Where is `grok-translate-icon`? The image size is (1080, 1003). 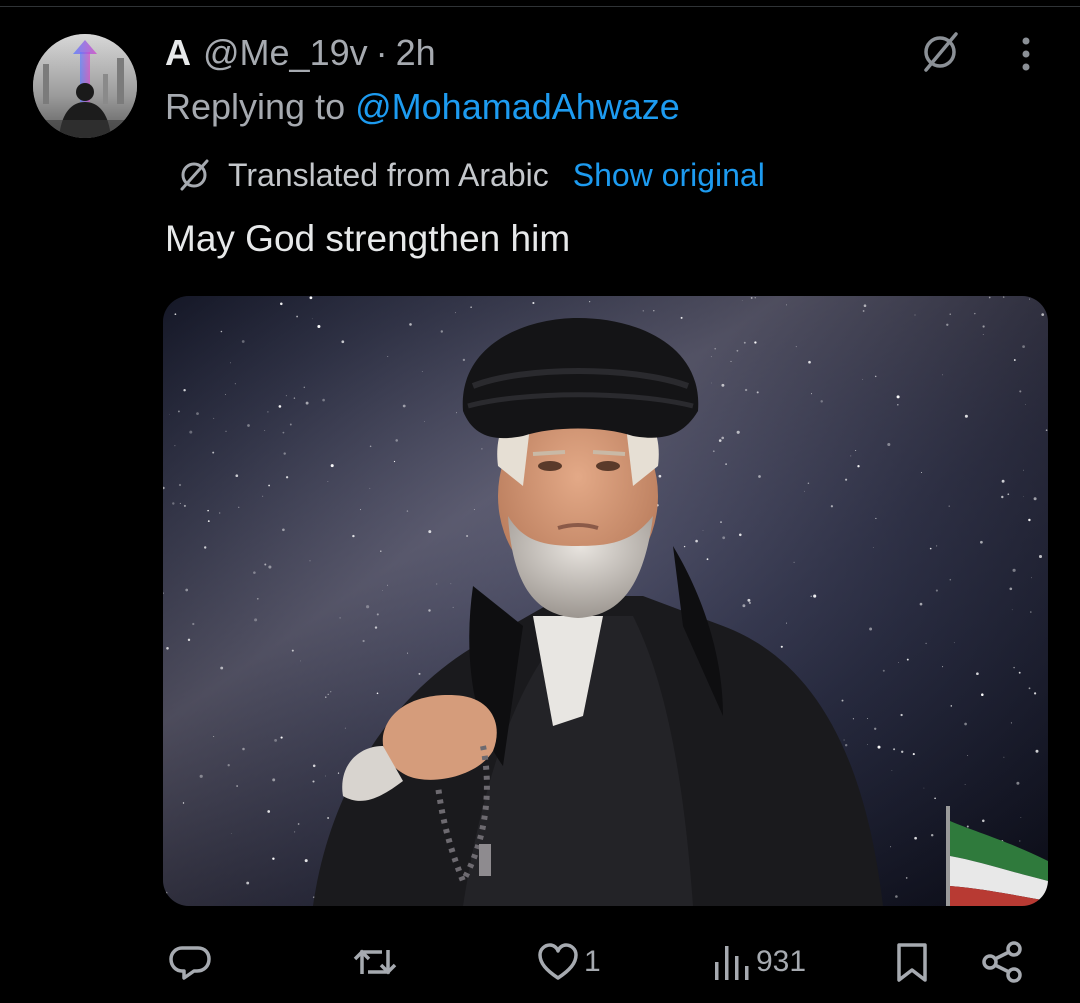 grok-translate-icon is located at coordinates (194, 175).